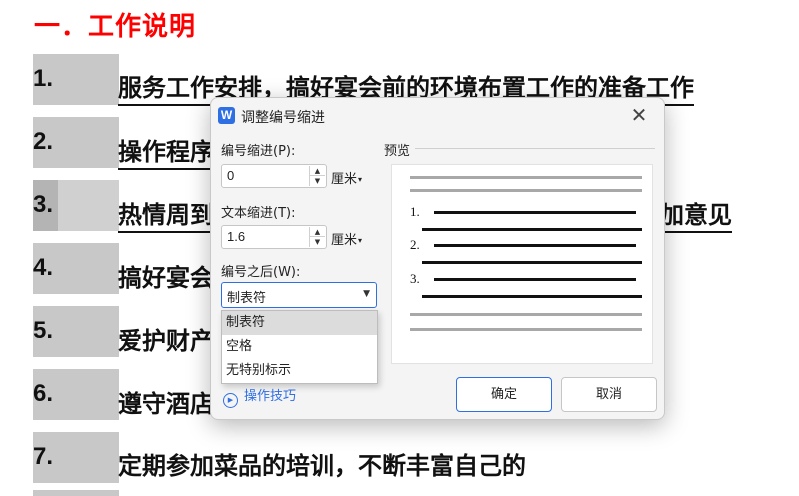  What do you see at coordinates (415, 211) in the screenshot?
I see `preview-number: 1.` at bounding box center [415, 211].